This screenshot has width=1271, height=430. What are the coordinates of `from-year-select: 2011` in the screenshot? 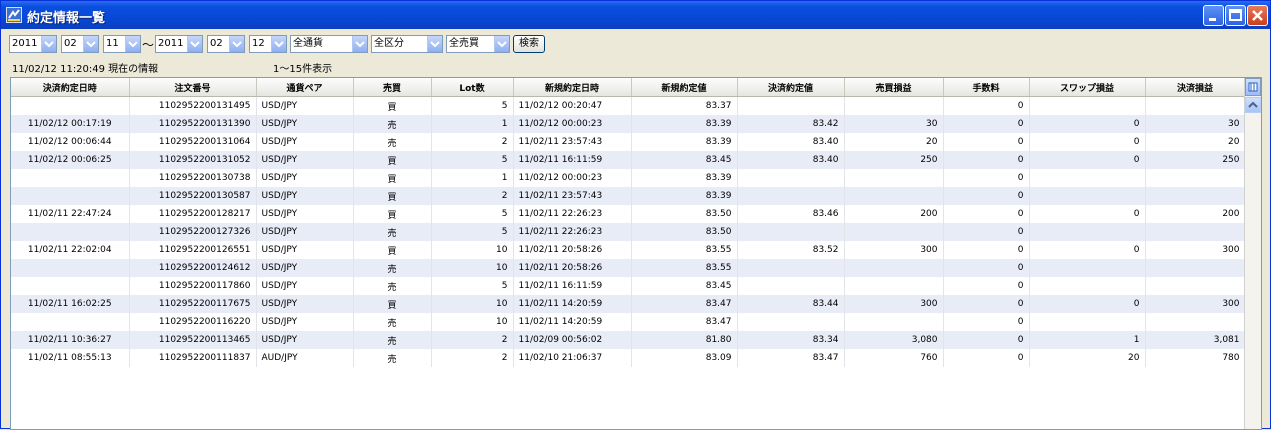 It's located at (33, 44).